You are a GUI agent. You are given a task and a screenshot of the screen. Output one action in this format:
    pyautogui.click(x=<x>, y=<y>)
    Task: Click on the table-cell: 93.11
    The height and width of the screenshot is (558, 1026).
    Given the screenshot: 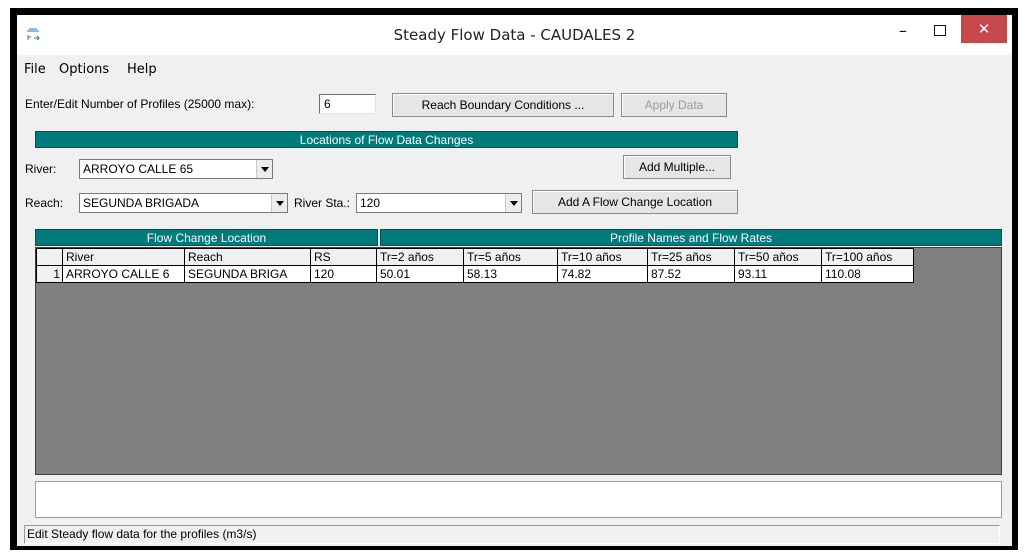 What is the action you would take?
    pyautogui.click(x=778, y=274)
    